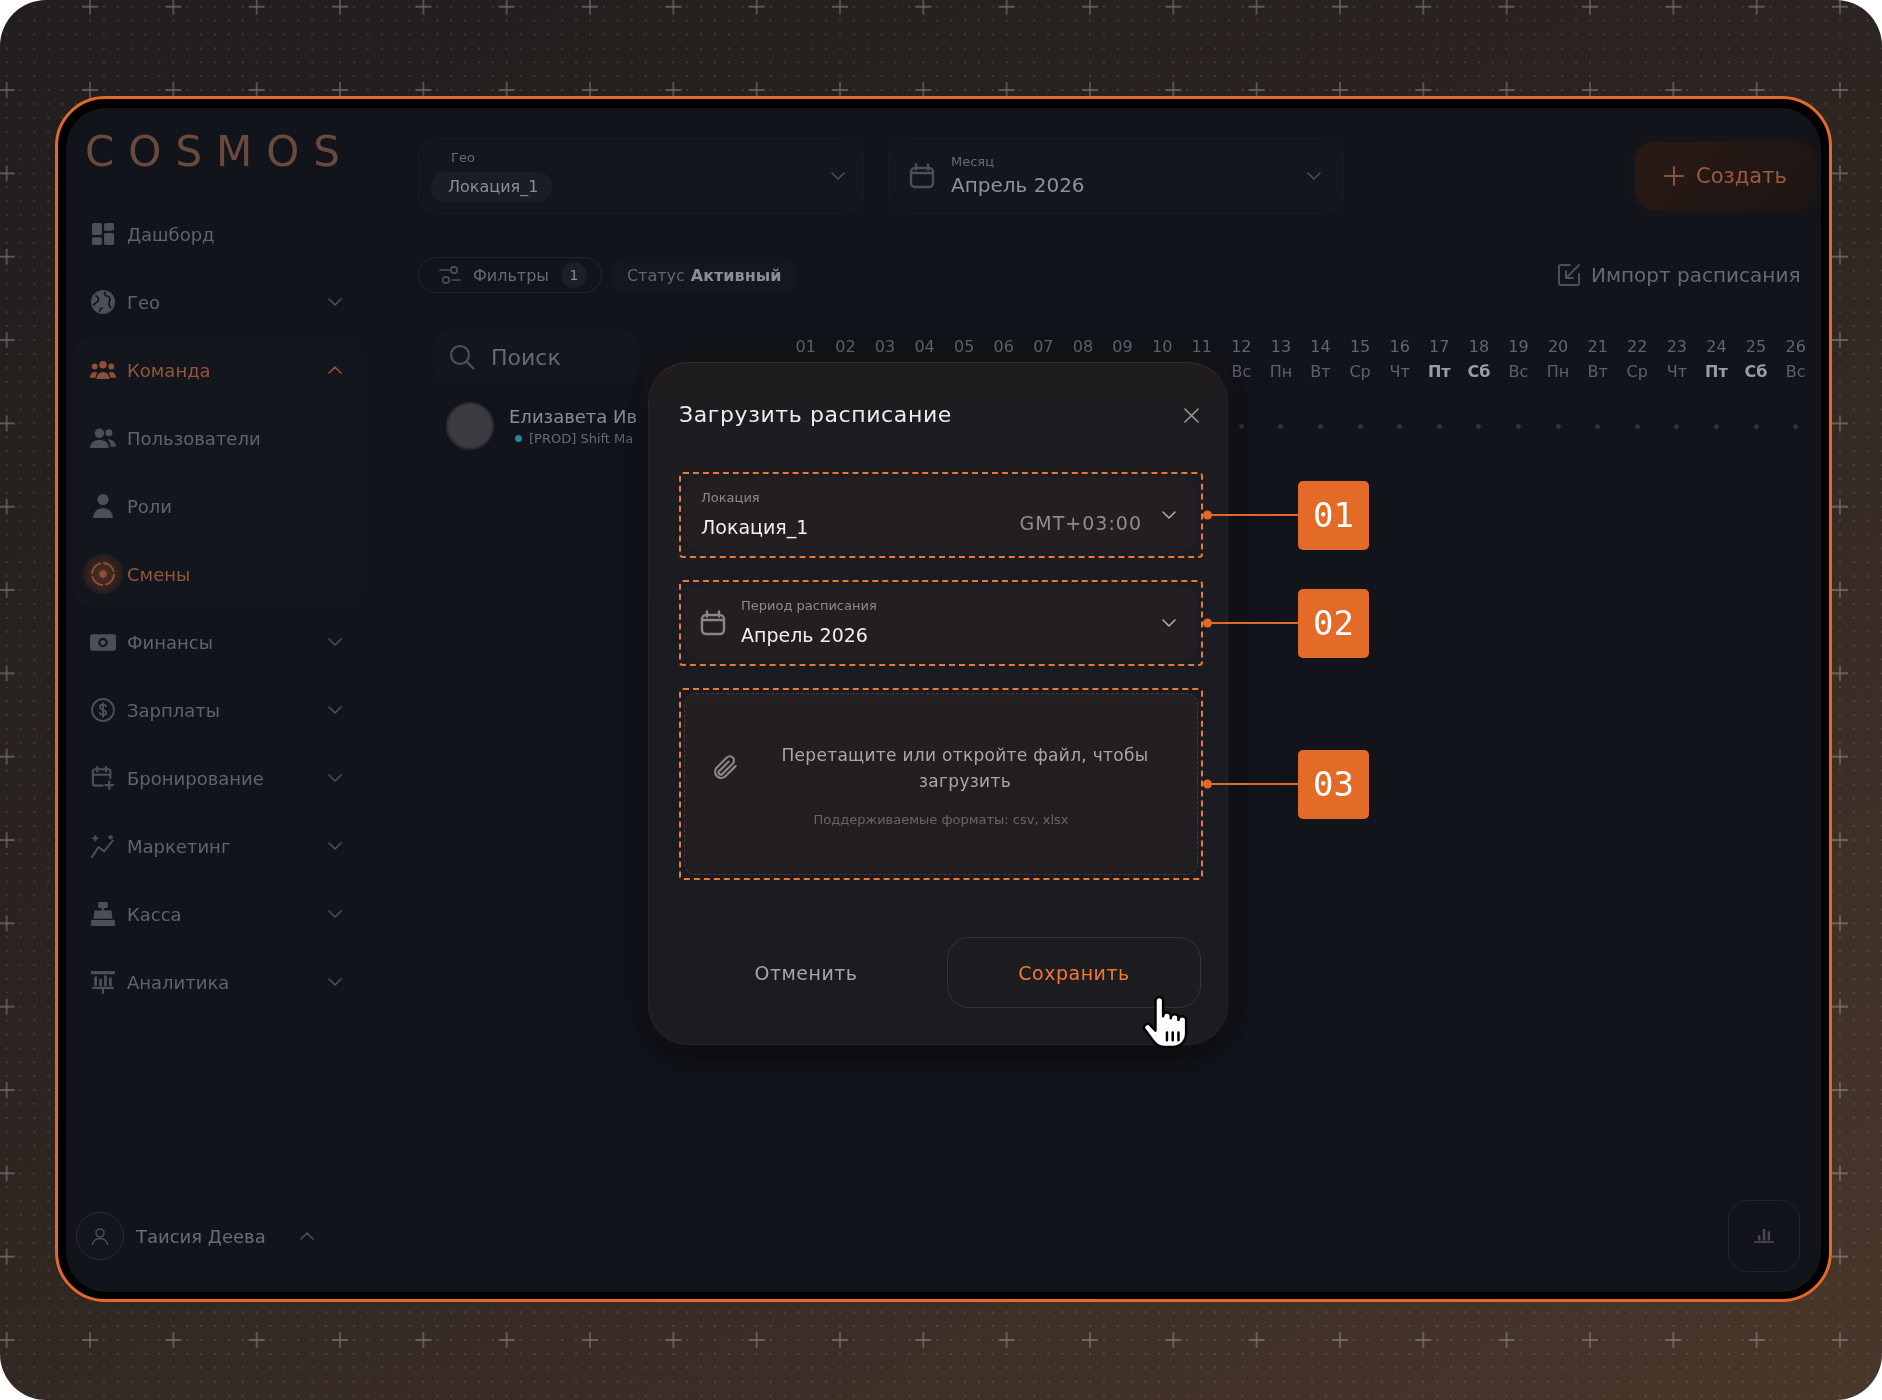 The image size is (1882, 1400). What do you see at coordinates (1116, 176) in the screenshot?
I see `month-select: Месяц Апрель 2026` at bounding box center [1116, 176].